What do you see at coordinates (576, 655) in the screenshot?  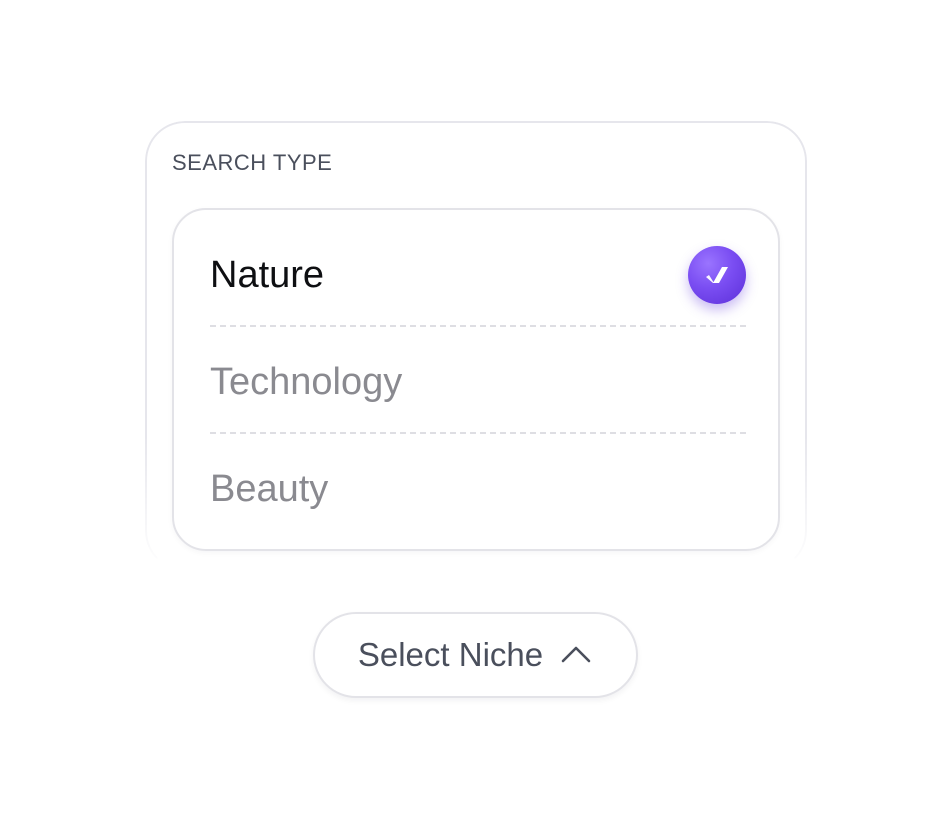 I see `chevron-up-icon` at bounding box center [576, 655].